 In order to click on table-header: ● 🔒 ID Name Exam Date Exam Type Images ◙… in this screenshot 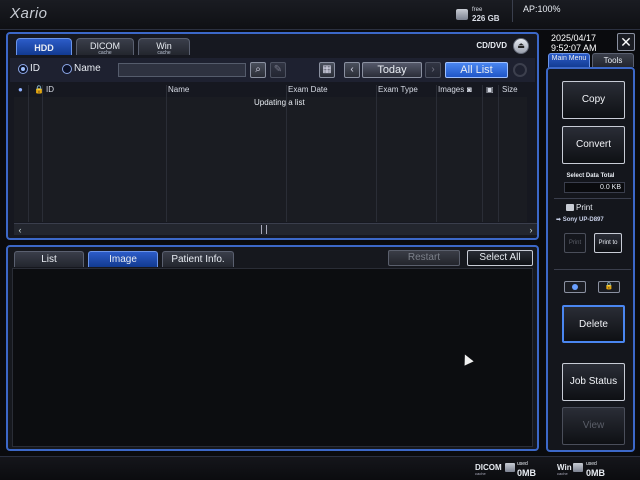, I will do `click(270, 90)`.